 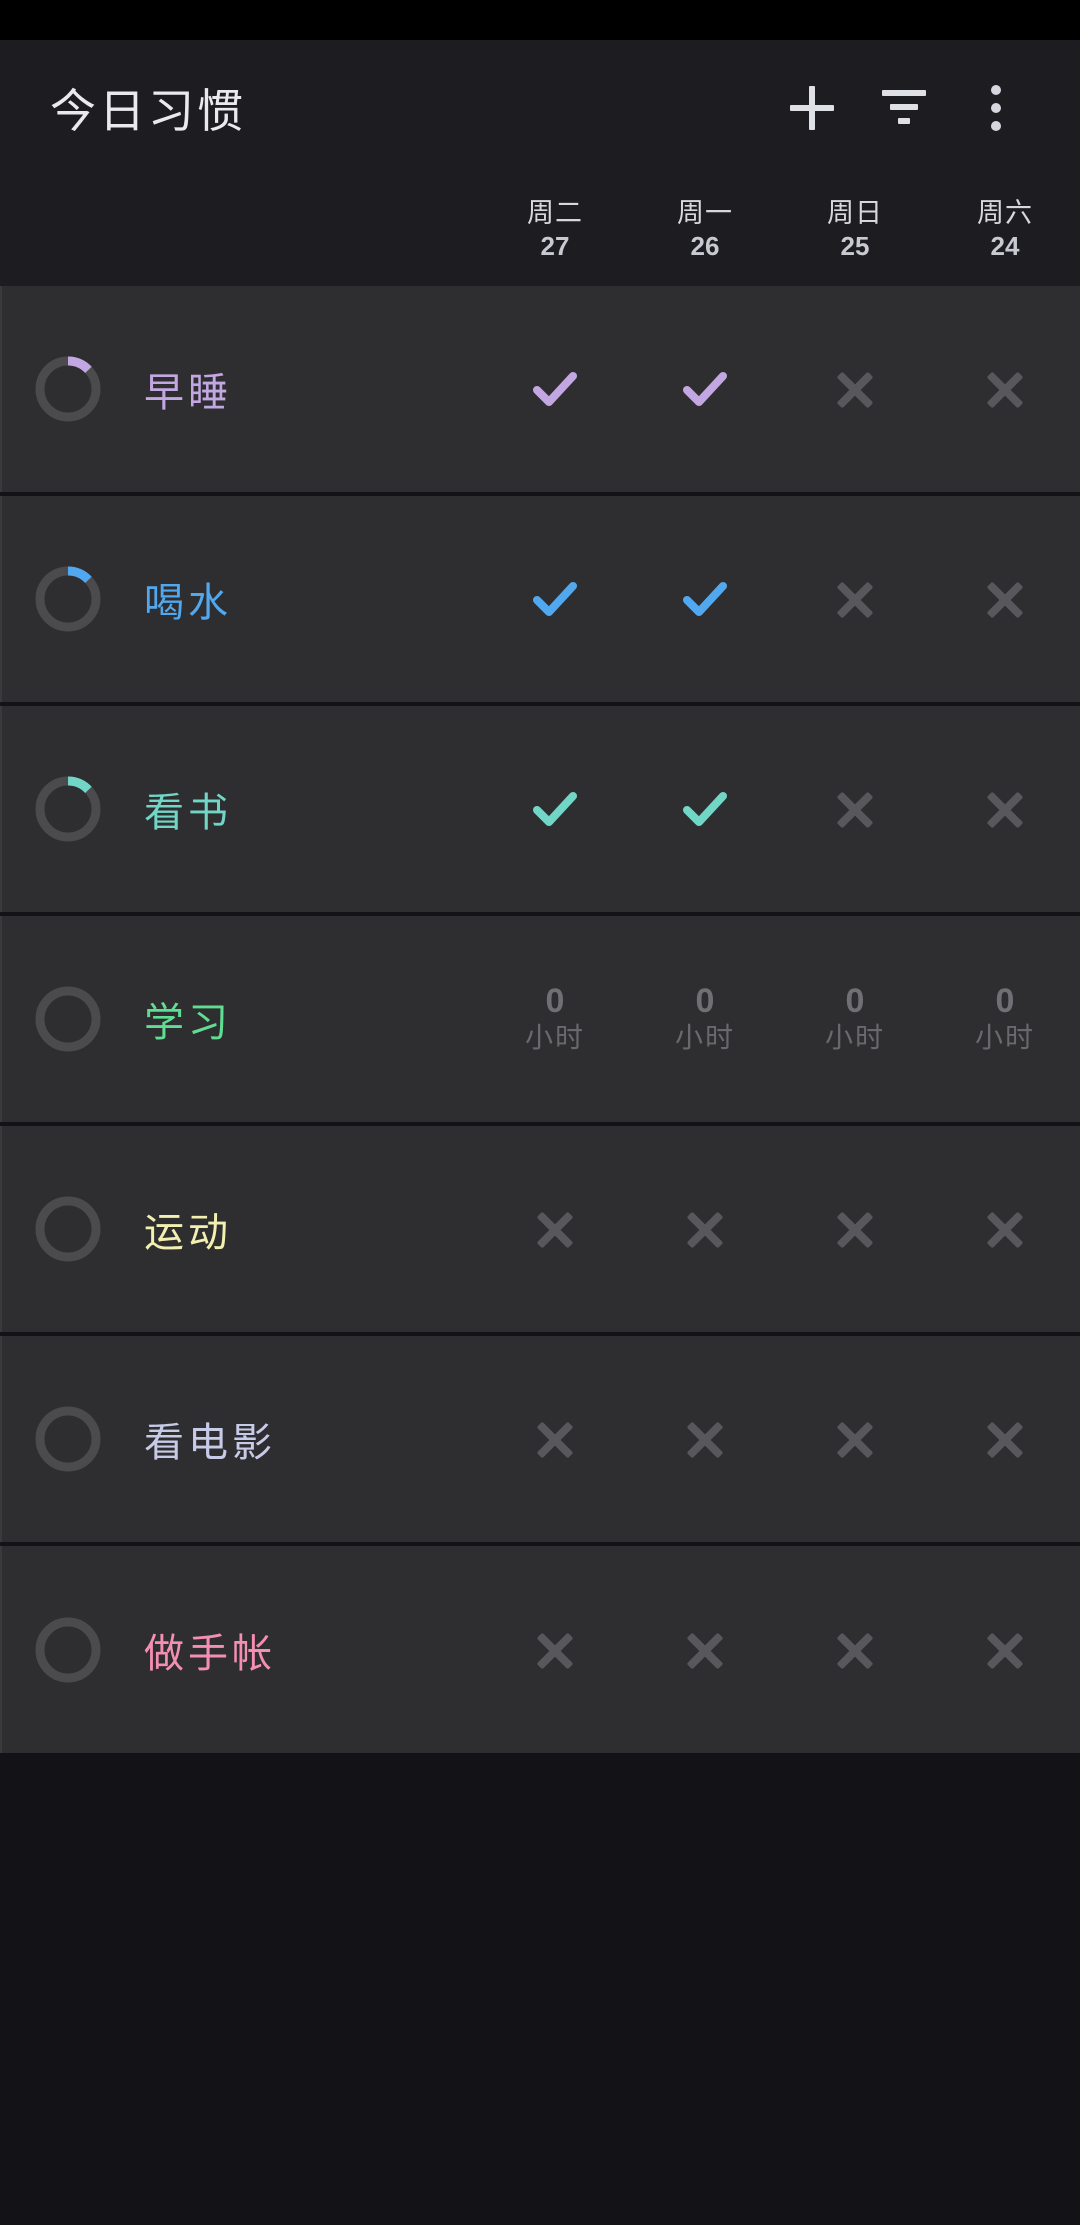 I want to click on habit-row-header: 做手帐, so click(x=241, y=1650).